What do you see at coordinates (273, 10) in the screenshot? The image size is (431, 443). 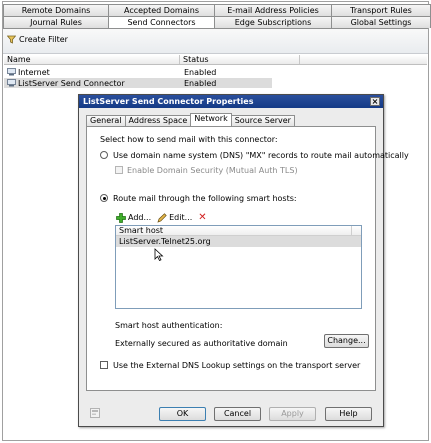 I see `tab-email-address-policies: E-mail Address Policies` at bounding box center [273, 10].